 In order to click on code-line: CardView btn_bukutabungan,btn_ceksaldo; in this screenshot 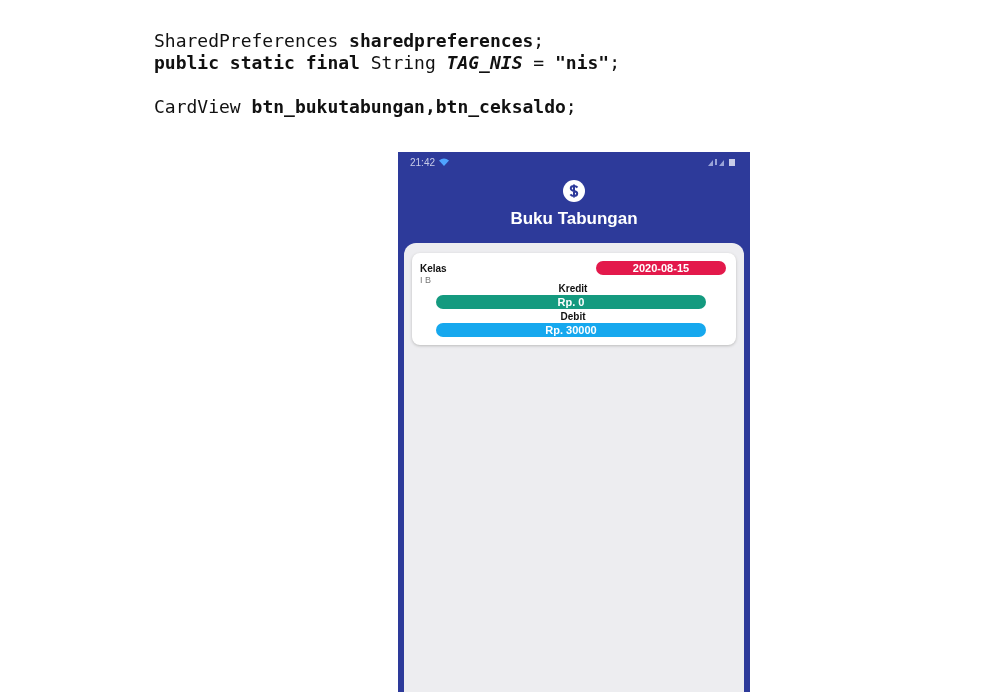, I will do `click(365, 106)`.